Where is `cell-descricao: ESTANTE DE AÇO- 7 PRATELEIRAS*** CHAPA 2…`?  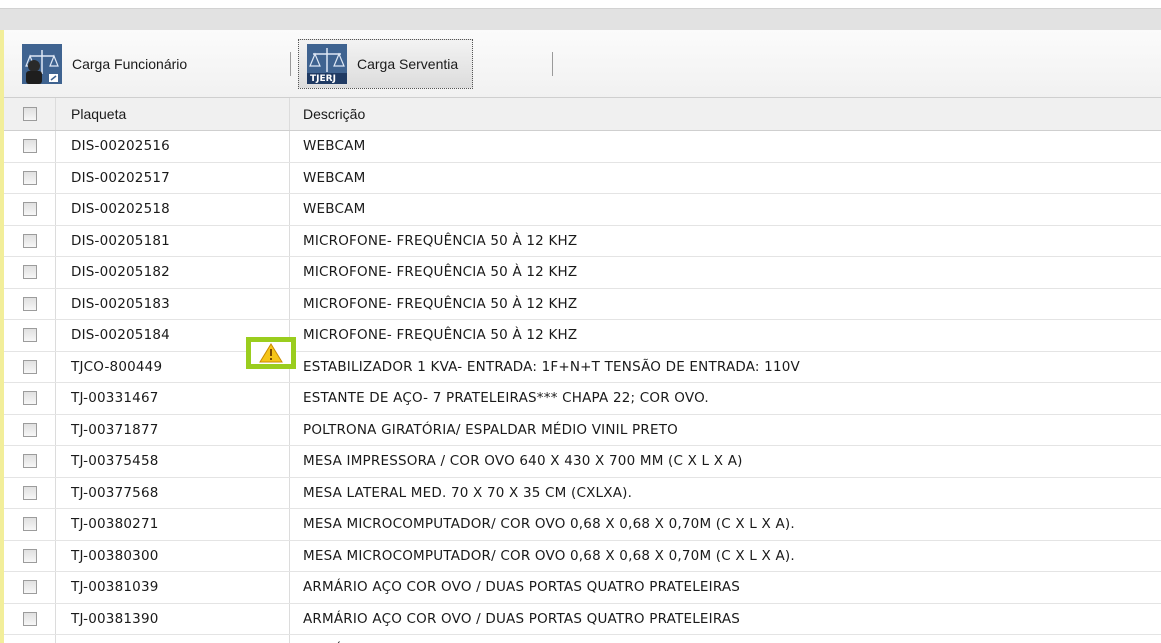 cell-descricao: ESTANTE DE AÇO- 7 PRATELEIRAS*** CHAPA 2… is located at coordinates (506, 398).